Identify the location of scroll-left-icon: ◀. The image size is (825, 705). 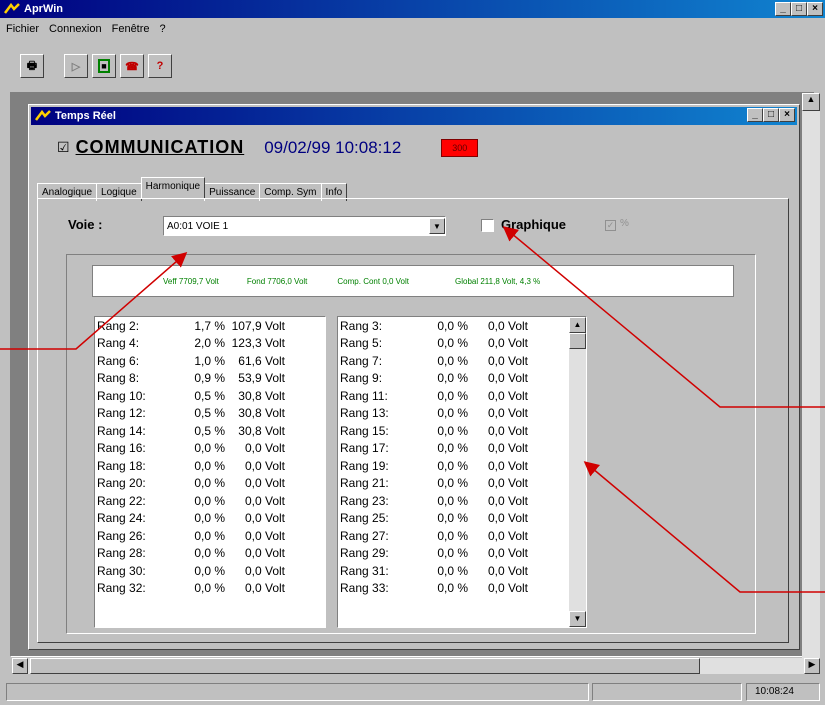
(20, 666).